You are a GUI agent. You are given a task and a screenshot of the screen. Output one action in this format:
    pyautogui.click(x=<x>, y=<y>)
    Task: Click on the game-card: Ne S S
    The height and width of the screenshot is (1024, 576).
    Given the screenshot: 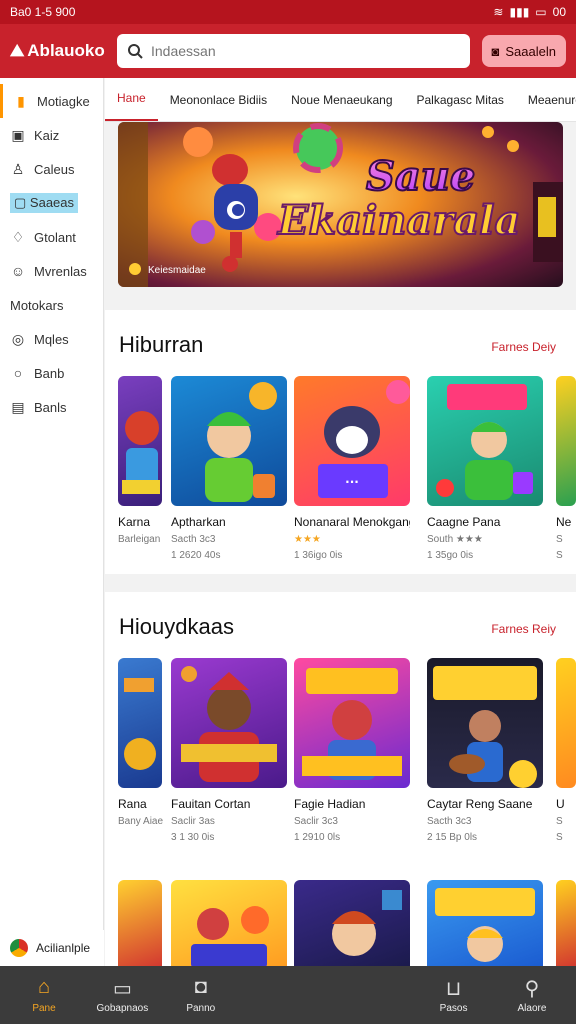 What is the action you would take?
    pyautogui.click(x=566, y=468)
    